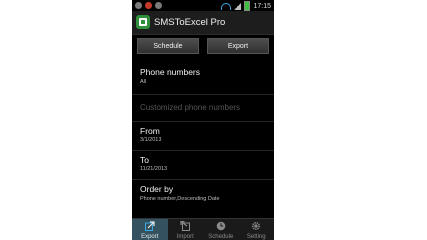 The height and width of the screenshot is (240, 427). What do you see at coordinates (138, 5) in the screenshot?
I see `notification-icon` at bounding box center [138, 5].